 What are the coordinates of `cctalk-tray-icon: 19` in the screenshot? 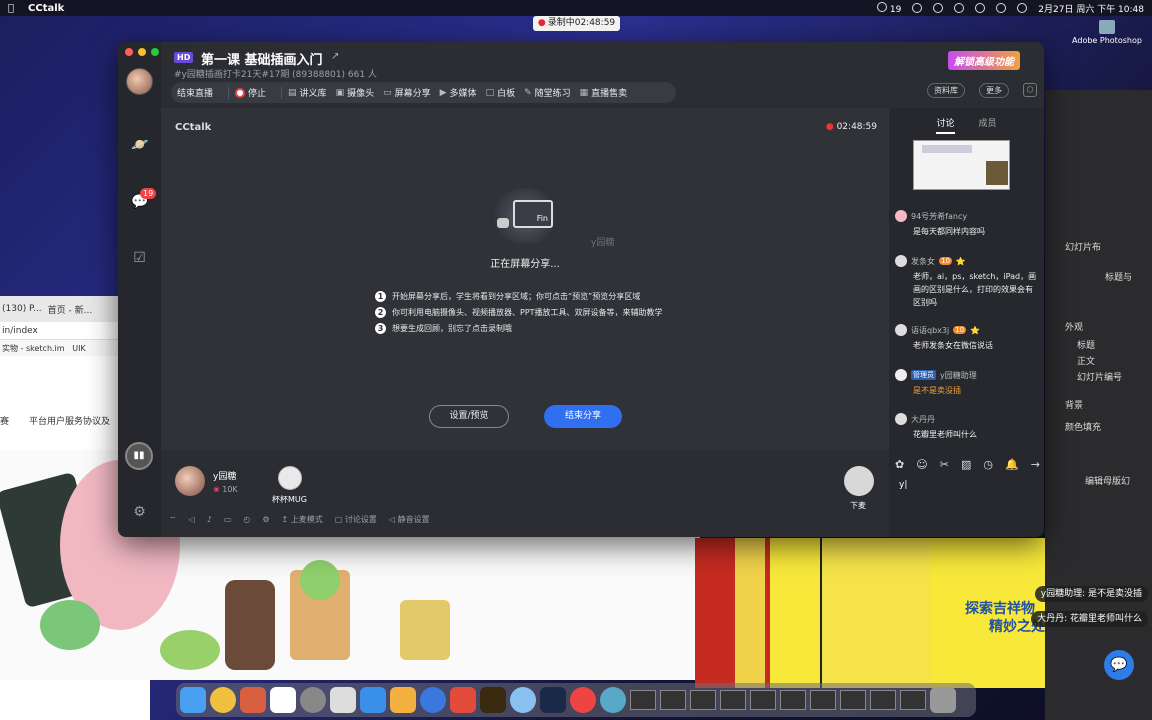 It's located at (888, 8).